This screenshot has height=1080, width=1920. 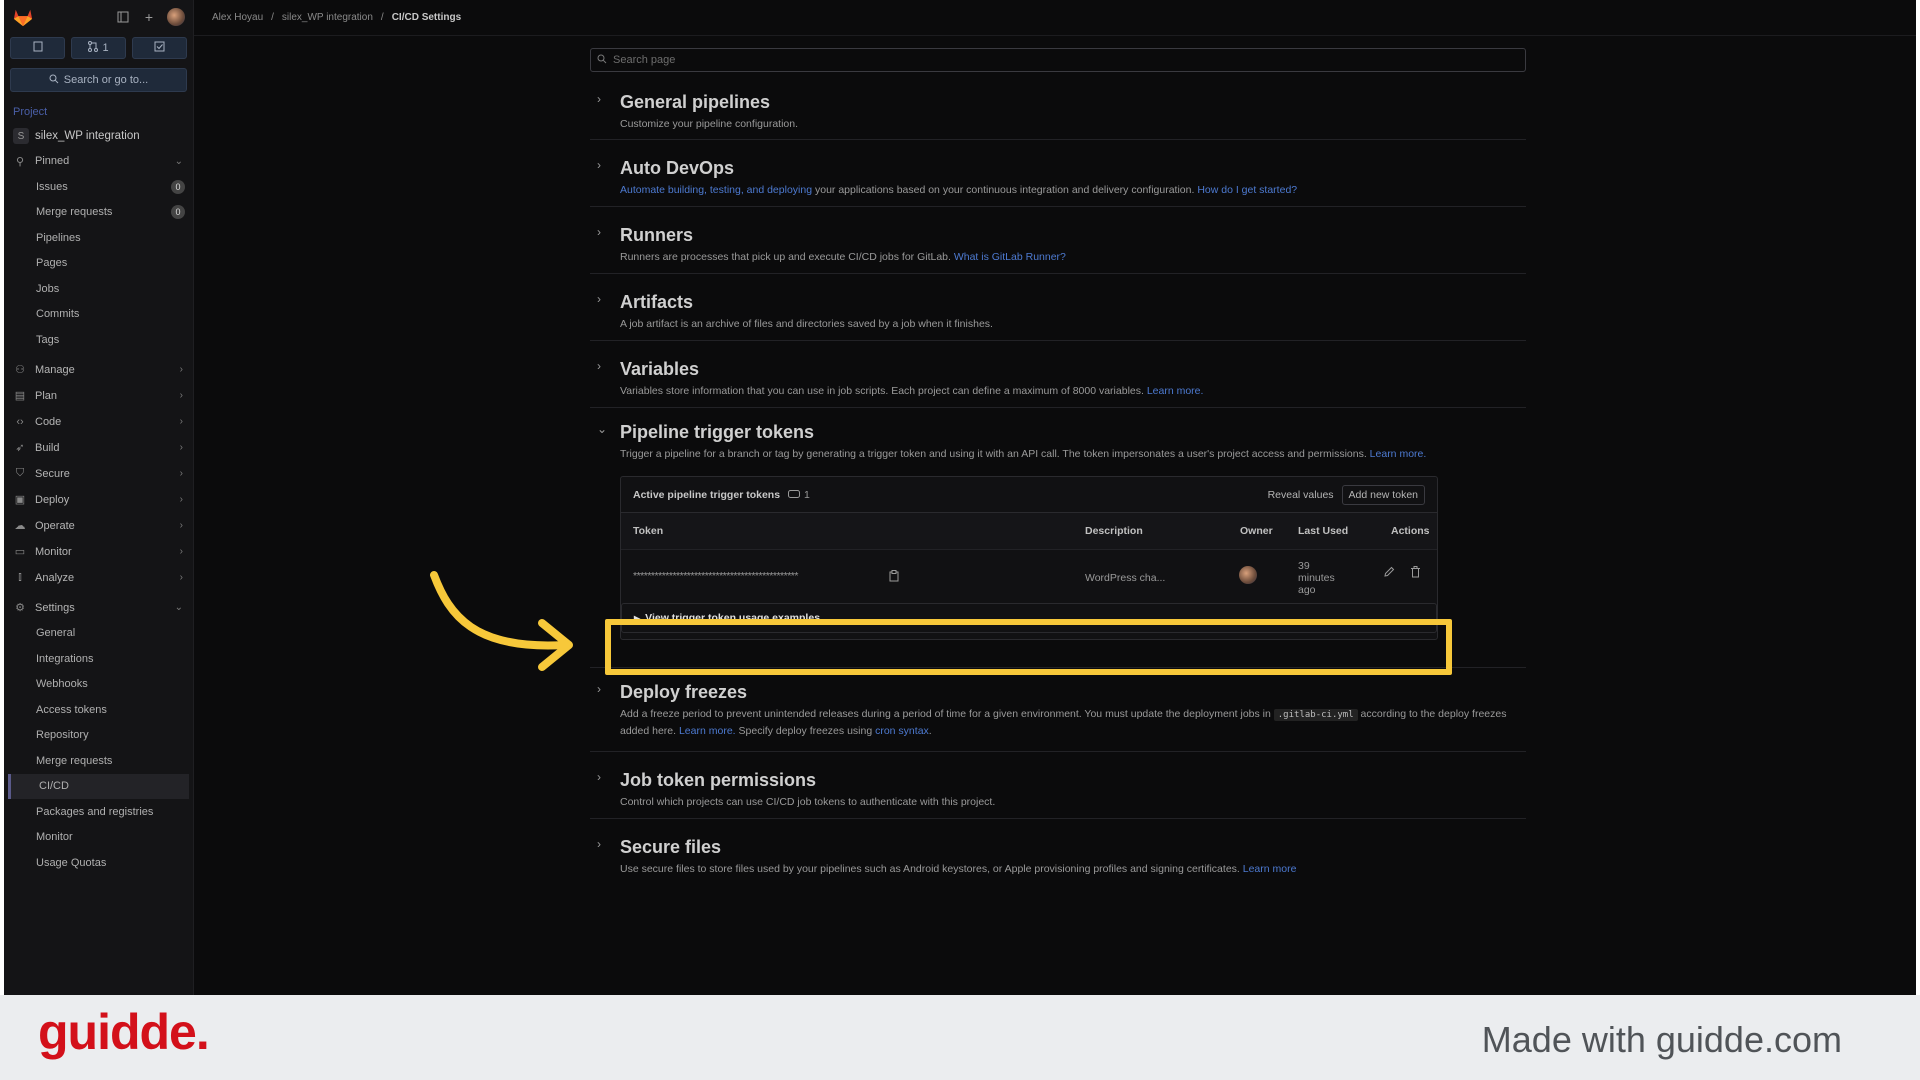 I want to click on section-title: Job token permissions, so click(x=1073, y=780).